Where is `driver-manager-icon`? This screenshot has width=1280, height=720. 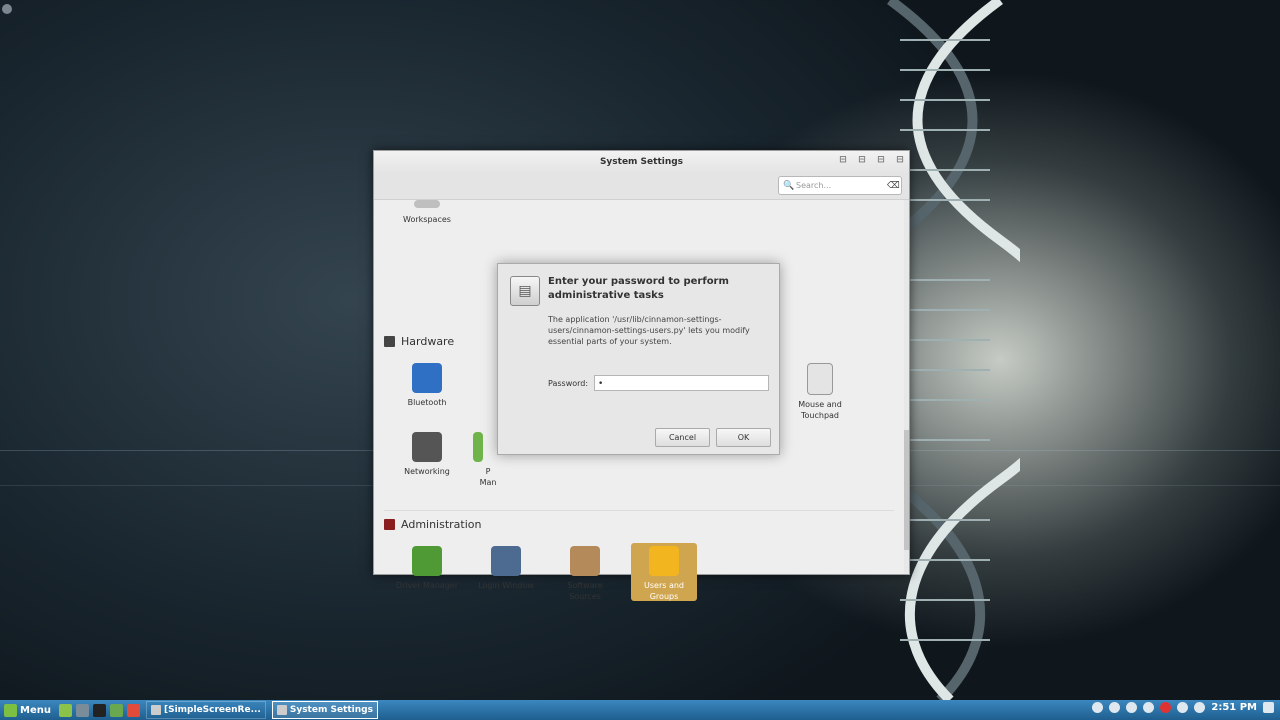
driver-manager-icon is located at coordinates (427, 561).